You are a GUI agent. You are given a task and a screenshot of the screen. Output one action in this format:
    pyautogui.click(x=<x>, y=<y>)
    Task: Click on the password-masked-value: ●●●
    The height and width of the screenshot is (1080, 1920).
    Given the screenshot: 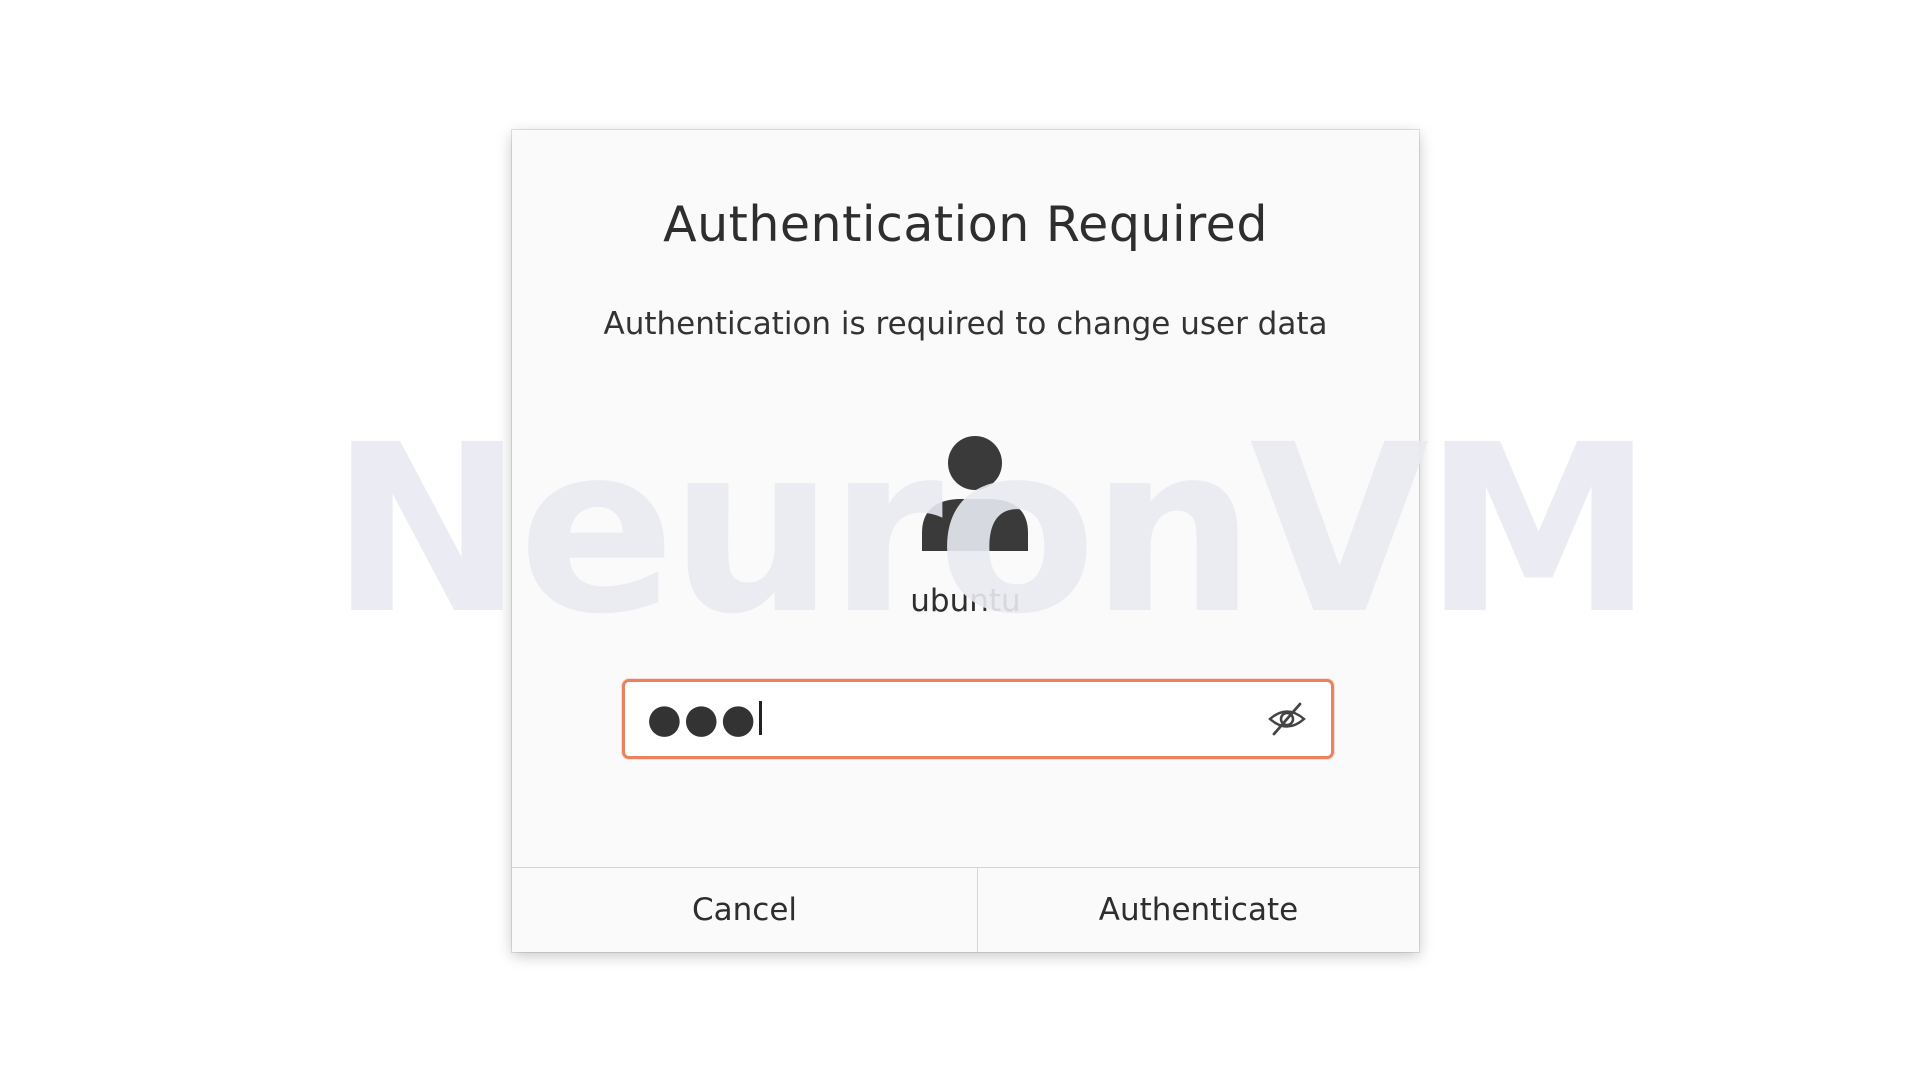 What is the action you would take?
    pyautogui.click(x=704, y=719)
    